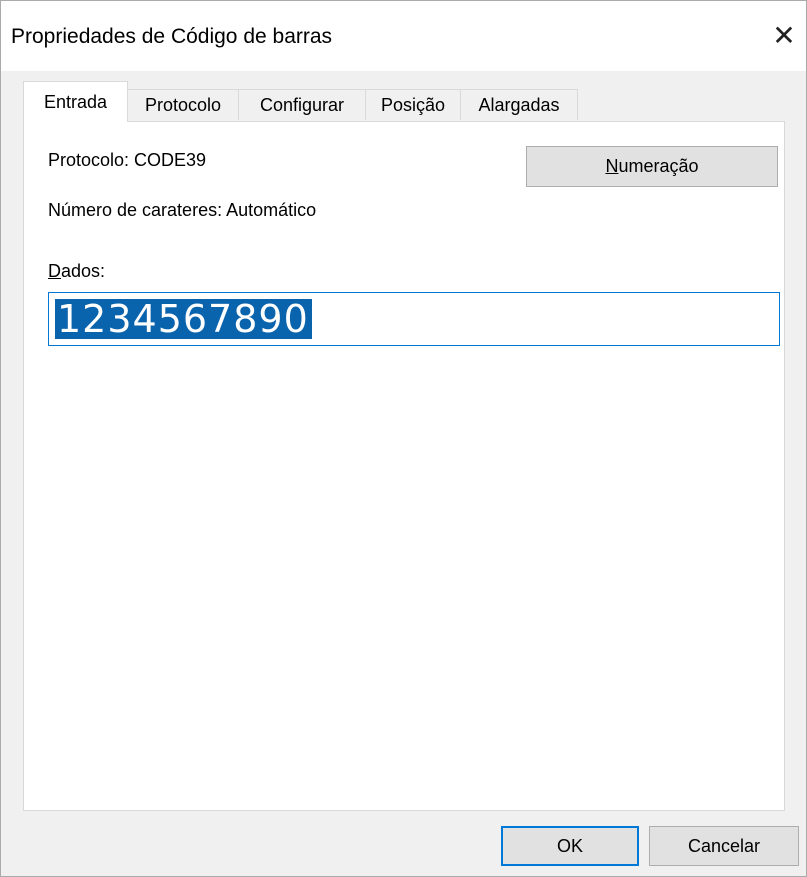 Image resolution: width=807 pixels, height=877 pixels. I want to click on tab-label: Entrada, so click(75, 101).